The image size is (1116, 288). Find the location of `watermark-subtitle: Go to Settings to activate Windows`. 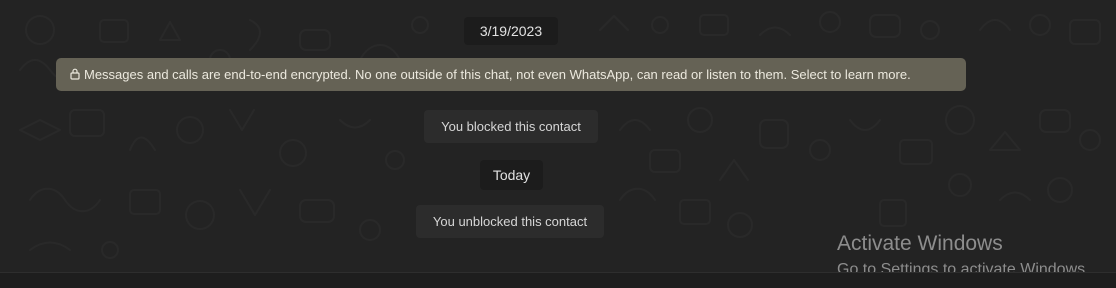

watermark-subtitle: Go to Settings to activate Windows is located at coordinates (961, 266).